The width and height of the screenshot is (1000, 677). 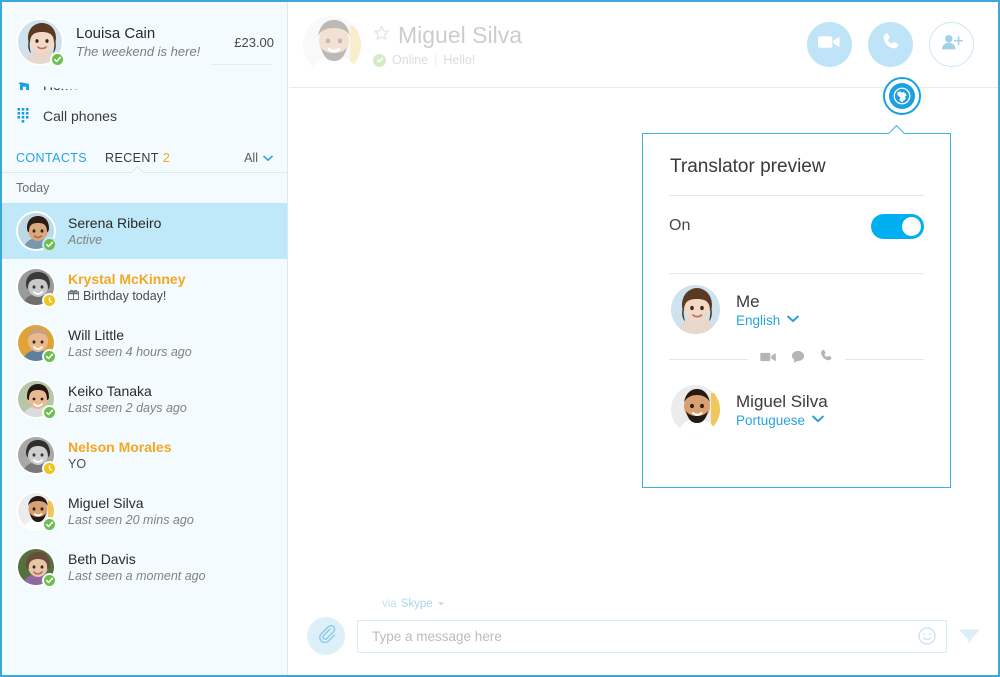 What do you see at coordinates (80, 115) in the screenshot?
I see `sidebar-item-call-phones-label: Call phones` at bounding box center [80, 115].